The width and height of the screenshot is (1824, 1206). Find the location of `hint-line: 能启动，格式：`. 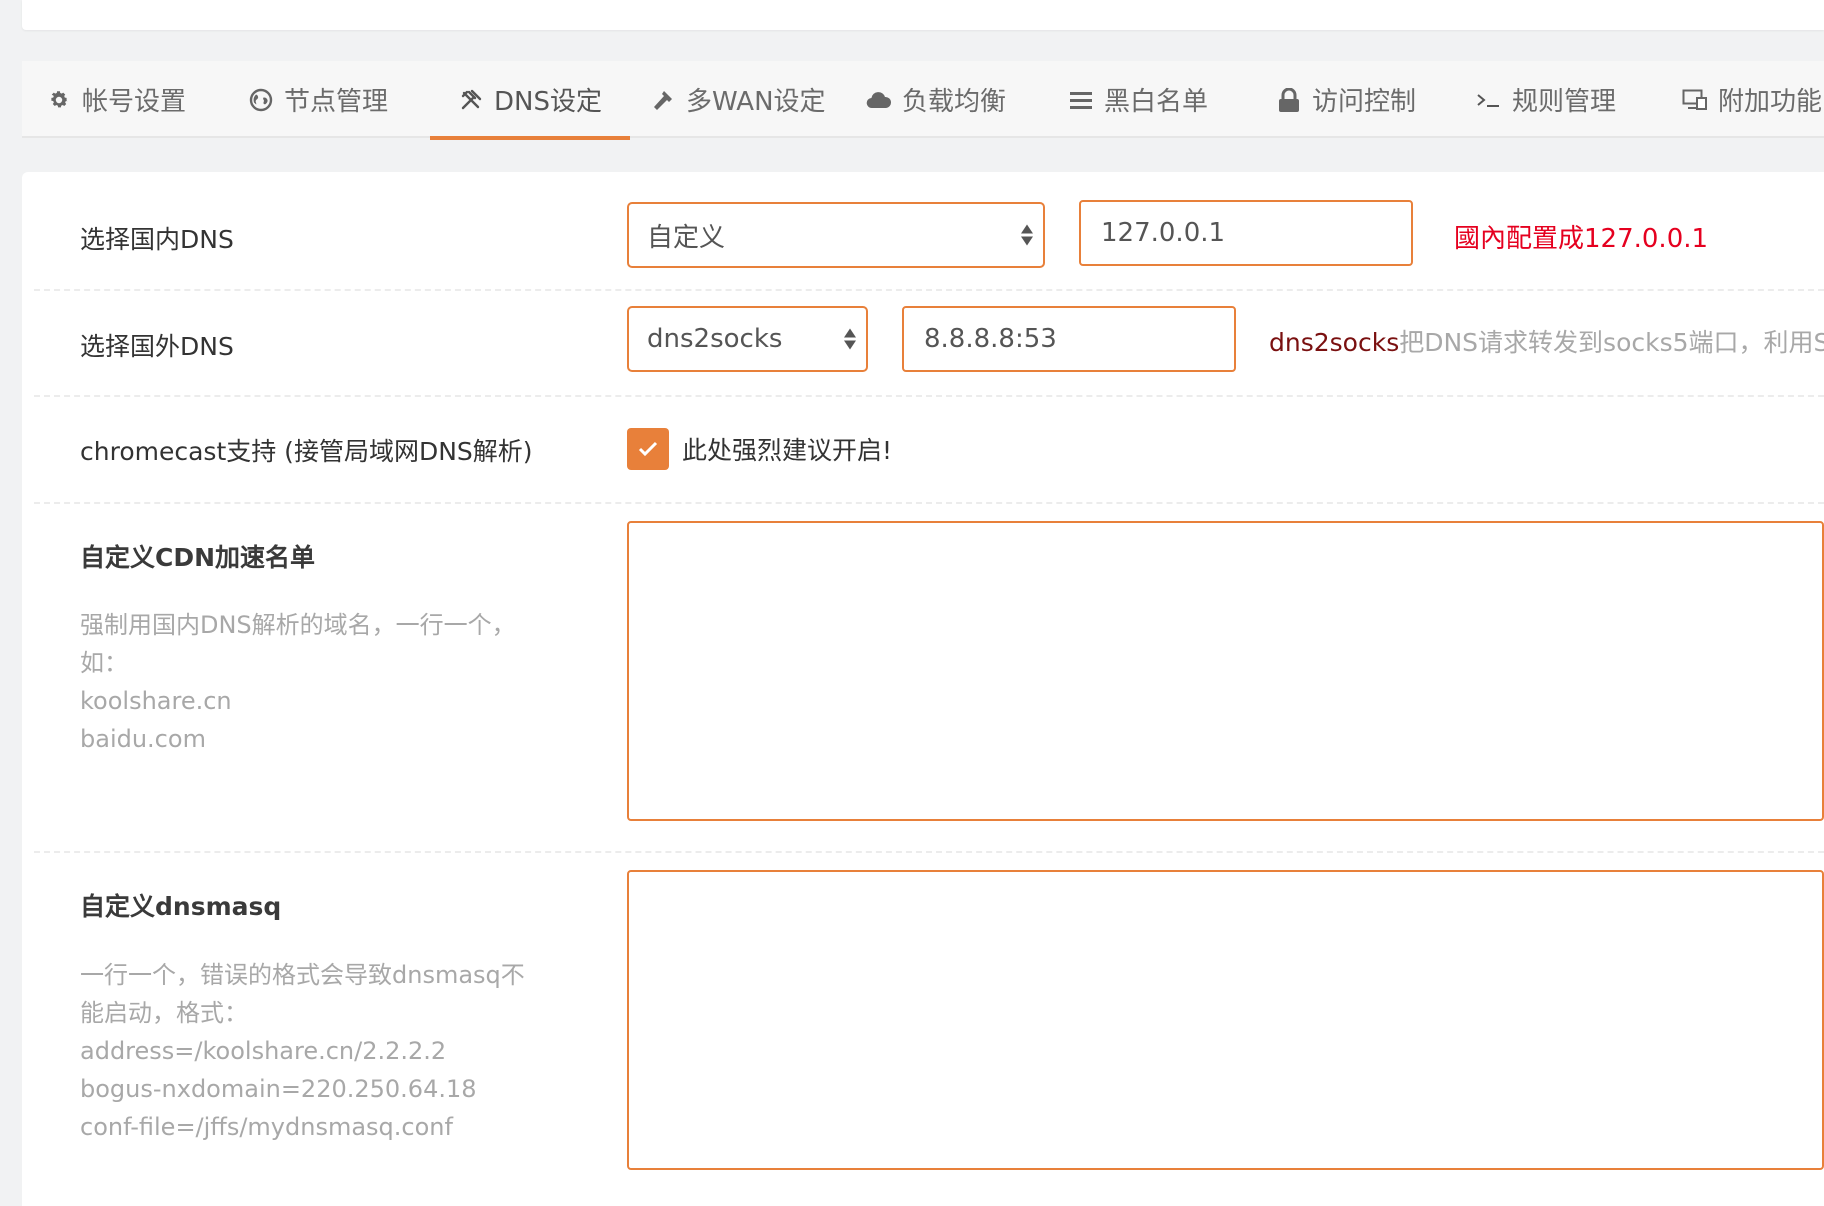

hint-line: 能启动，格式： is located at coordinates (164, 1013).